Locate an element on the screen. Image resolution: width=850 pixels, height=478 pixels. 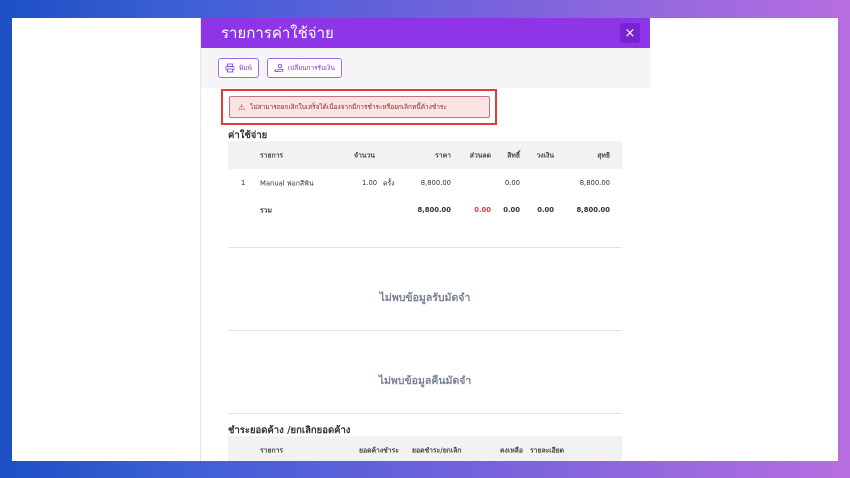
col-qty: จำนวน is located at coordinates (364, 155).